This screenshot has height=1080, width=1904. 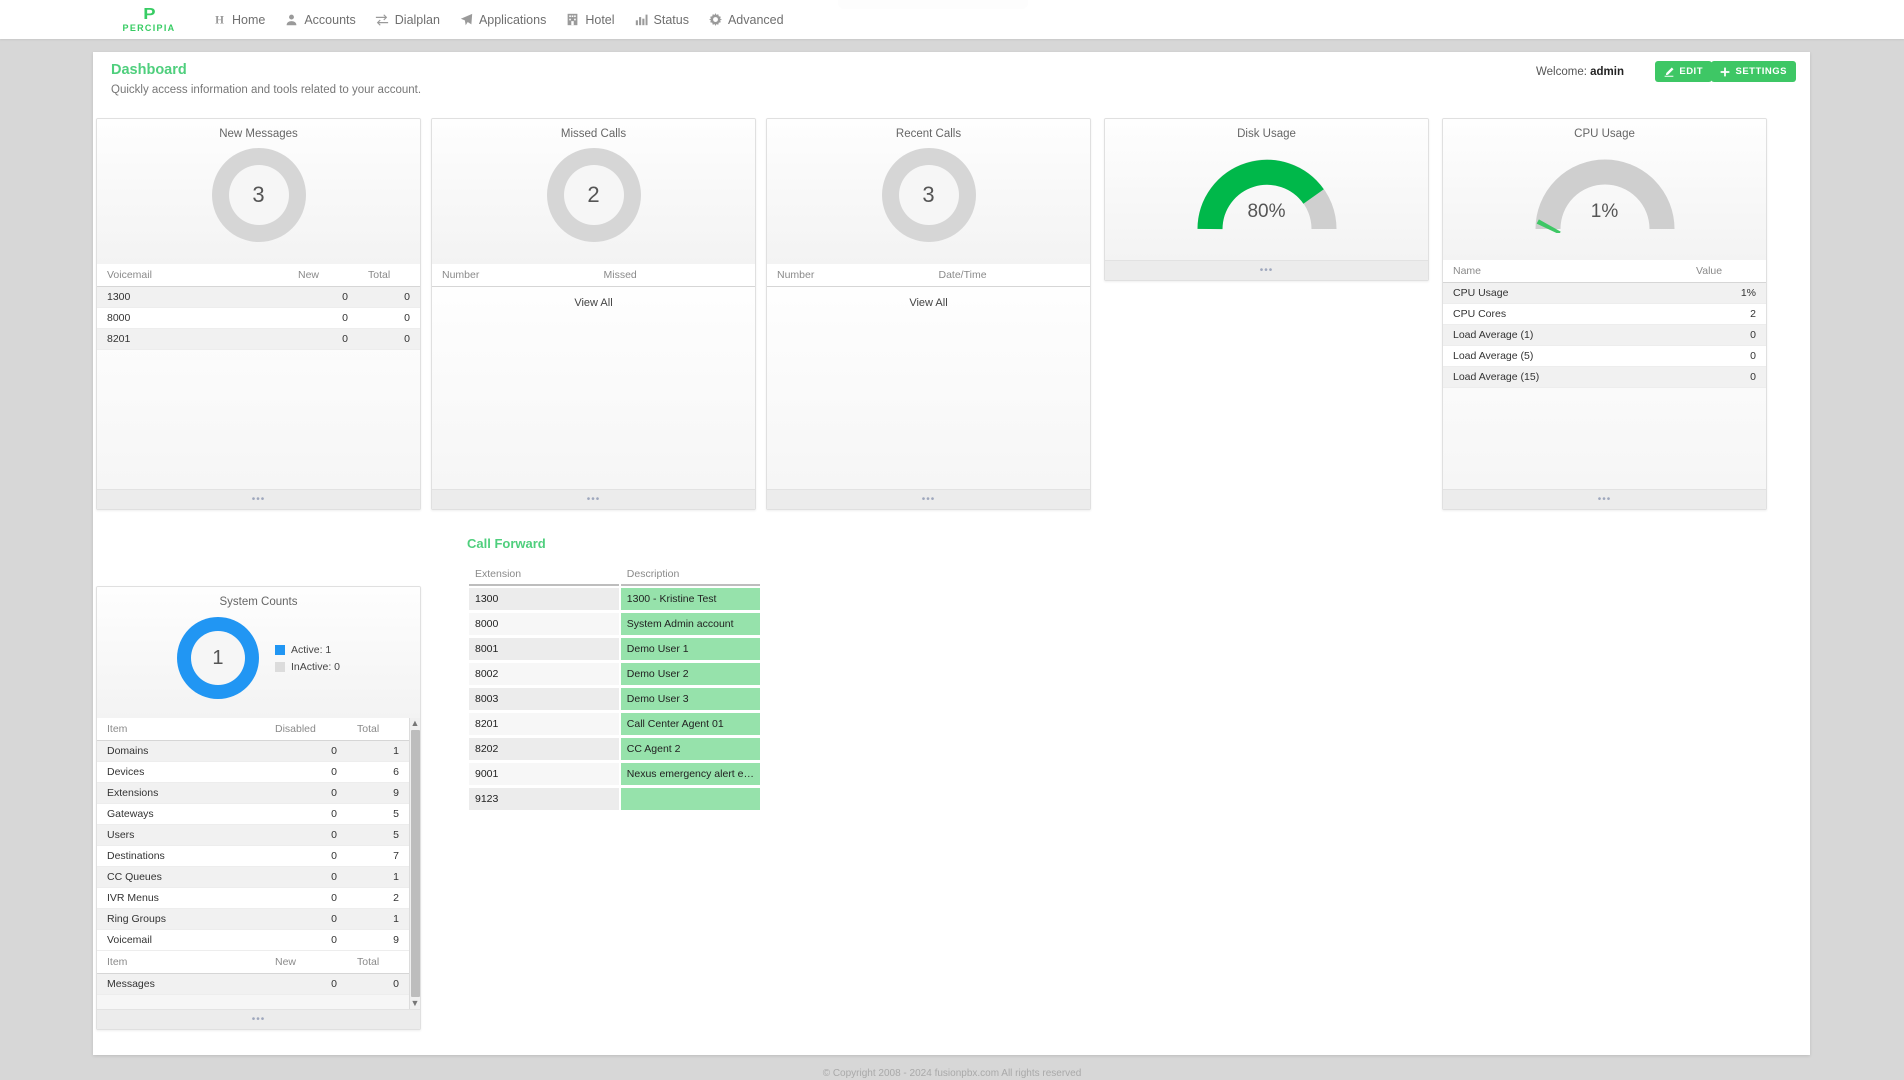 I want to click on table-row: Devices 0 6, so click(x=253, y=772).